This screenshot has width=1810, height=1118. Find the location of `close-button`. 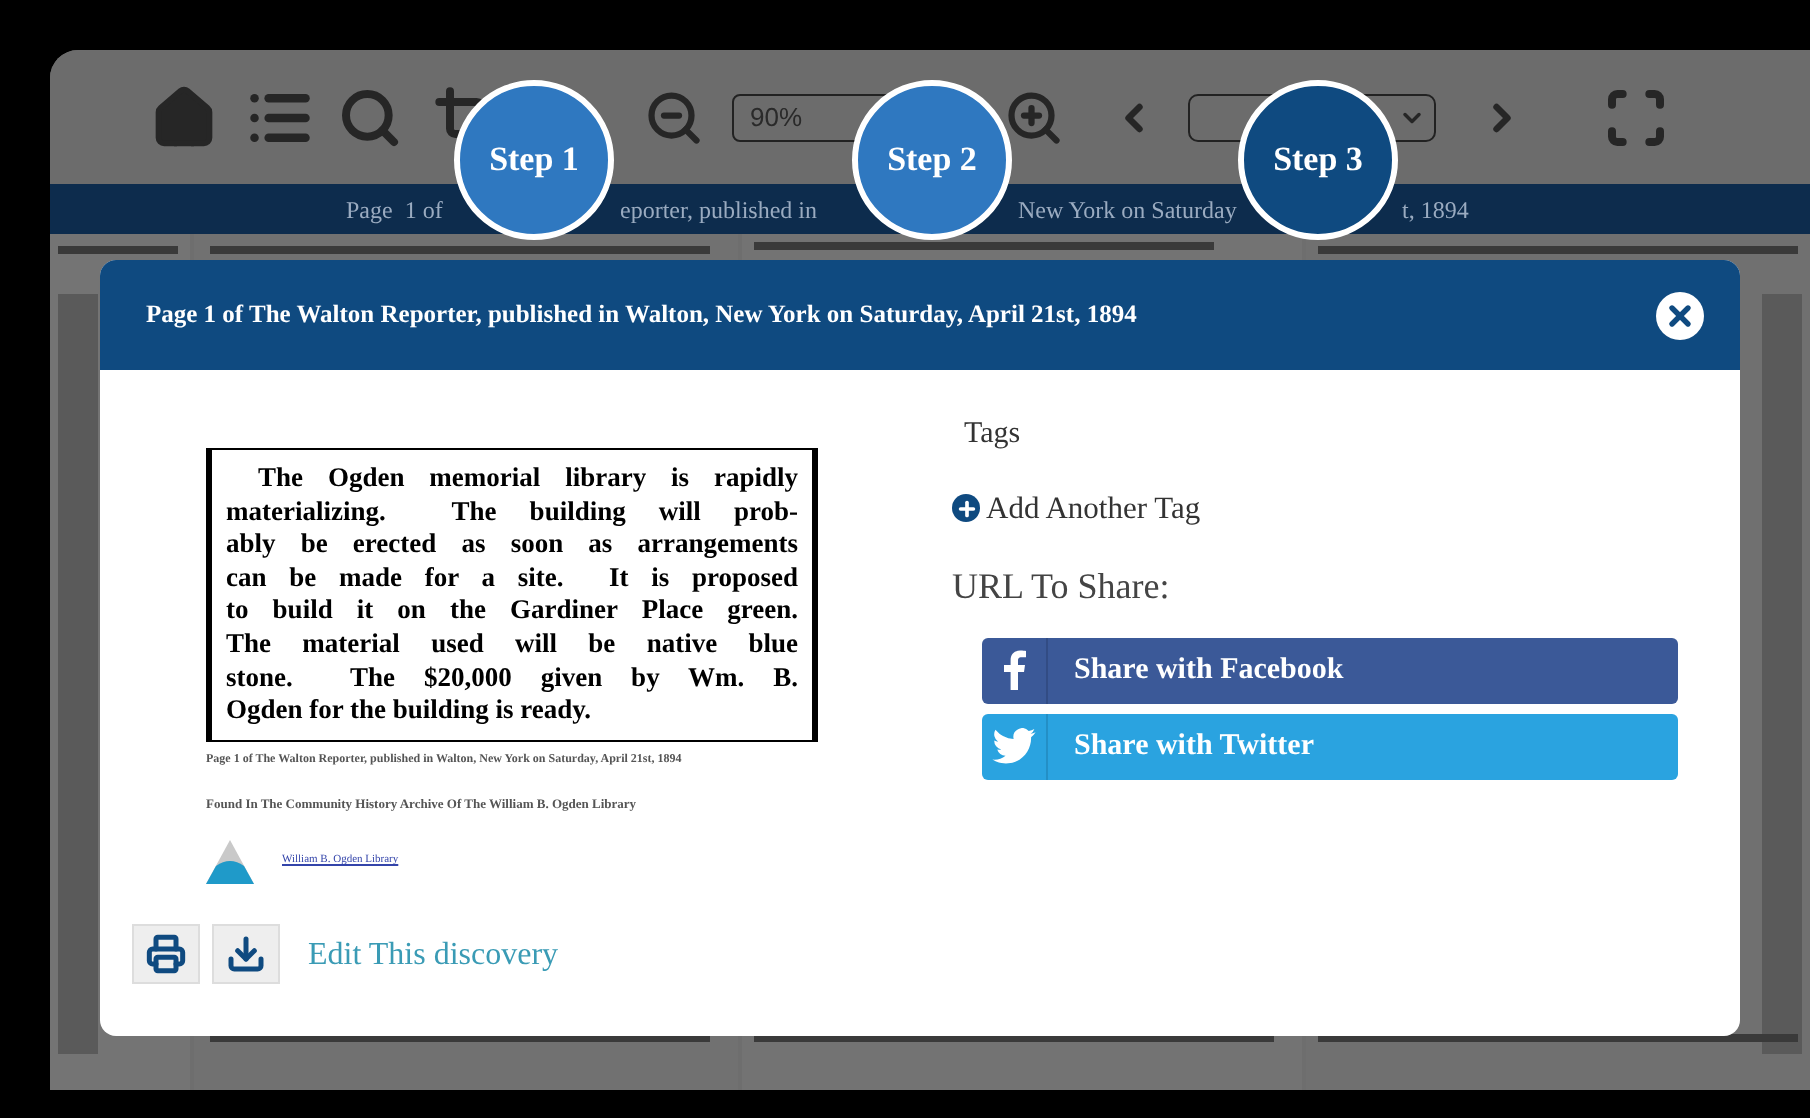

close-button is located at coordinates (1680, 315).